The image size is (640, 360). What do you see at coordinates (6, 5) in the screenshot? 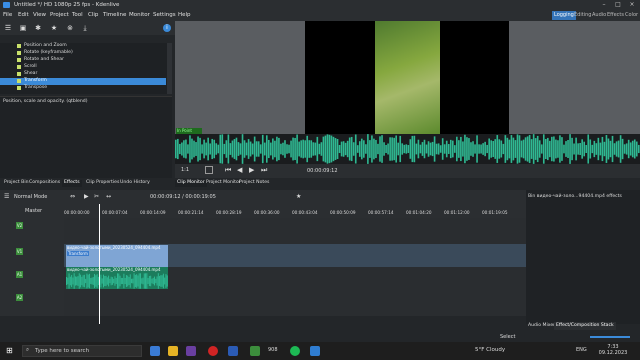
I see `kdenlive-icon` at bounding box center [6, 5].